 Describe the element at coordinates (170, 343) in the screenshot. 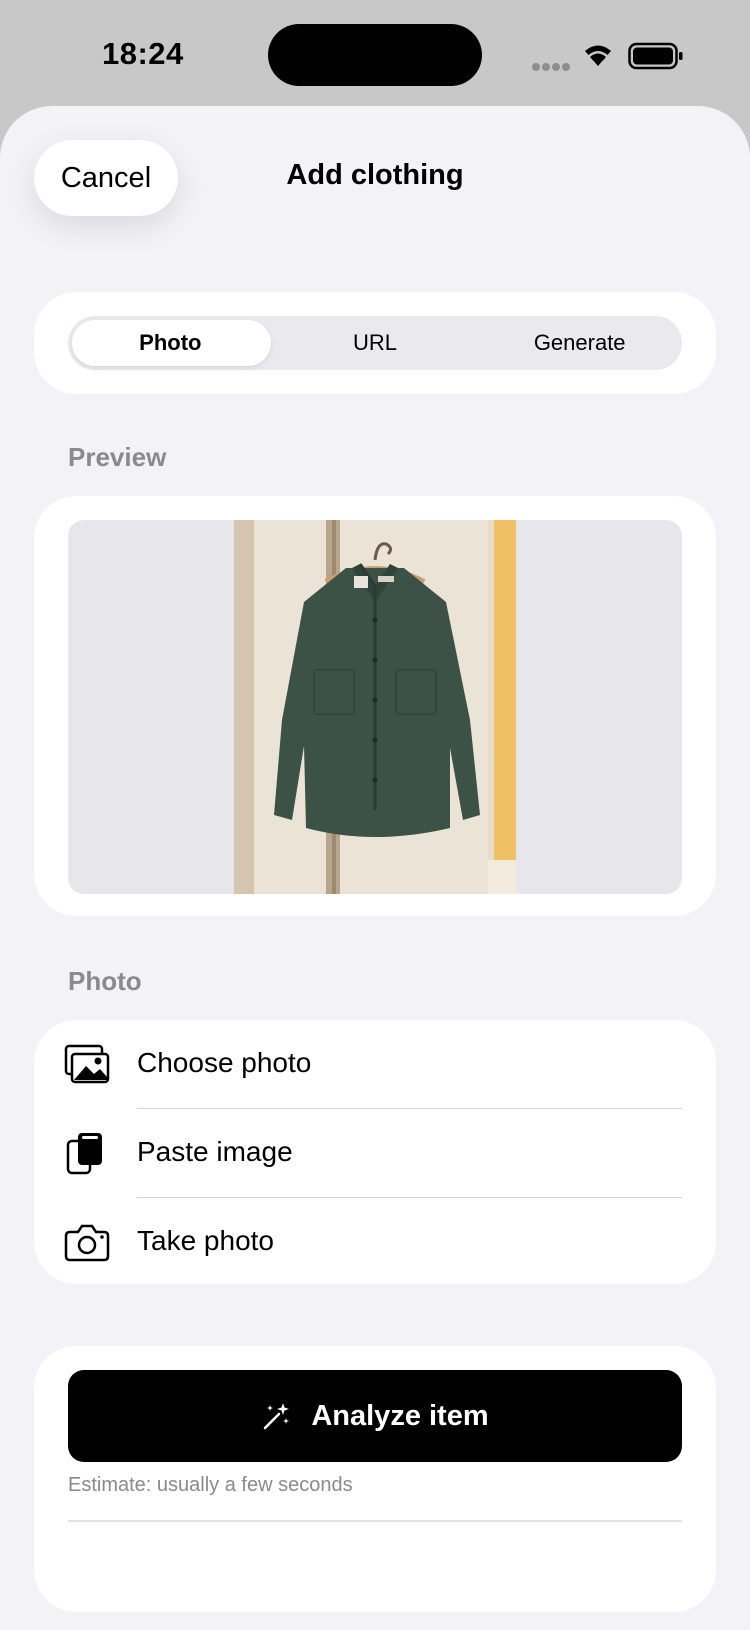

I see `tab-photo: Photo` at that location.